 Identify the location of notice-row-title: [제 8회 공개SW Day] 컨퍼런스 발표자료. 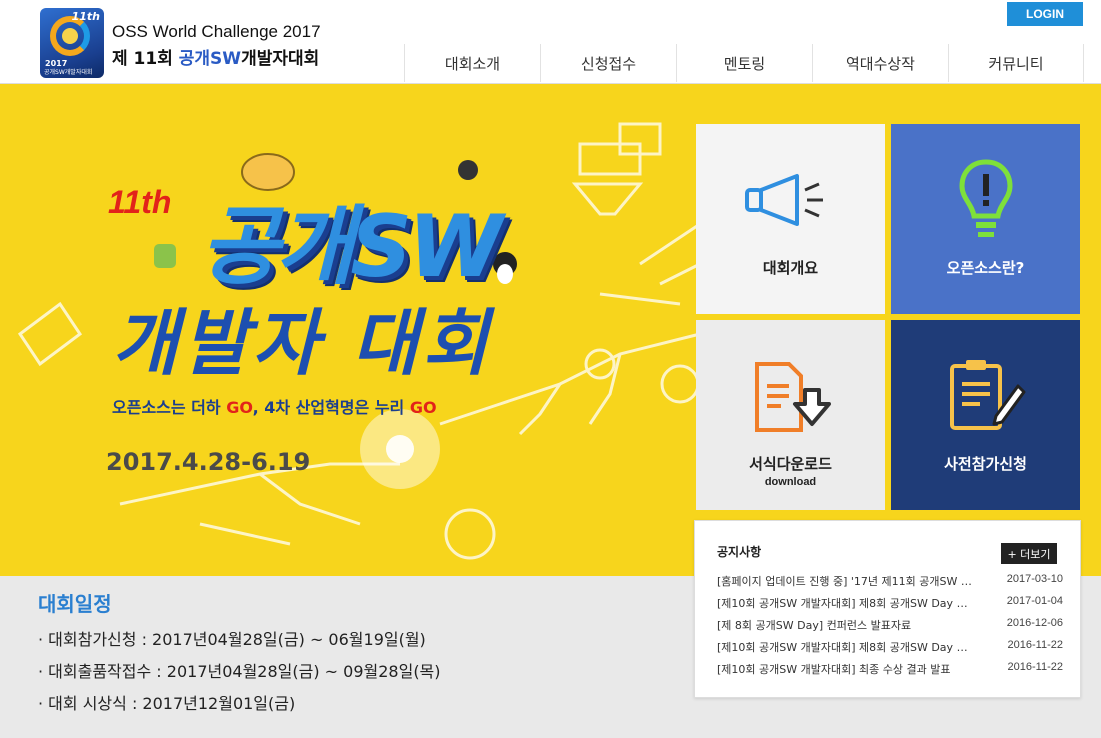
(846, 625).